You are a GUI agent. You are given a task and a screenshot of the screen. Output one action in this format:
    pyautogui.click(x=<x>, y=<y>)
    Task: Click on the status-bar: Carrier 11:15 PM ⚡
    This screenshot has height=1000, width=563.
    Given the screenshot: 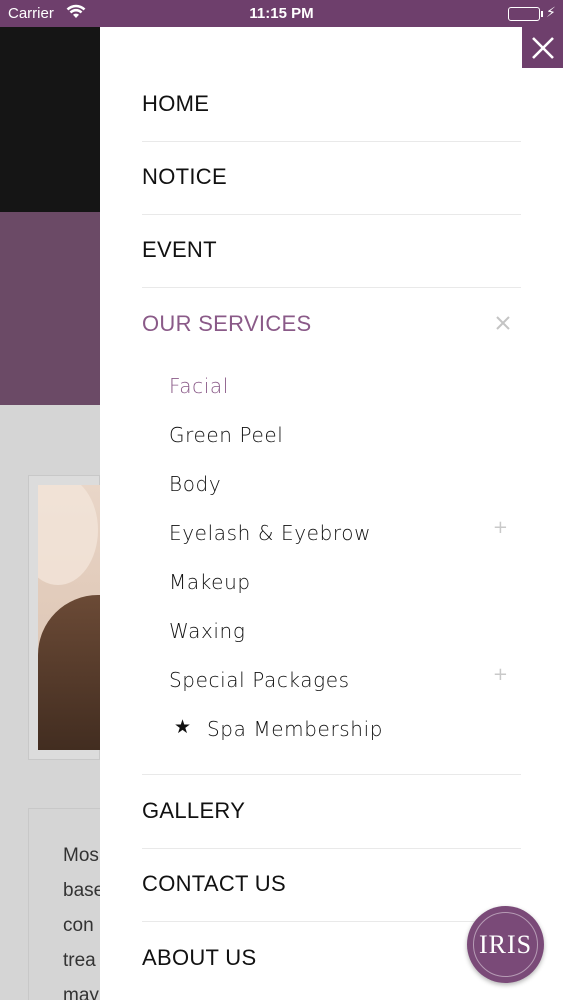 What is the action you would take?
    pyautogui.click(x=281, y=13)
    